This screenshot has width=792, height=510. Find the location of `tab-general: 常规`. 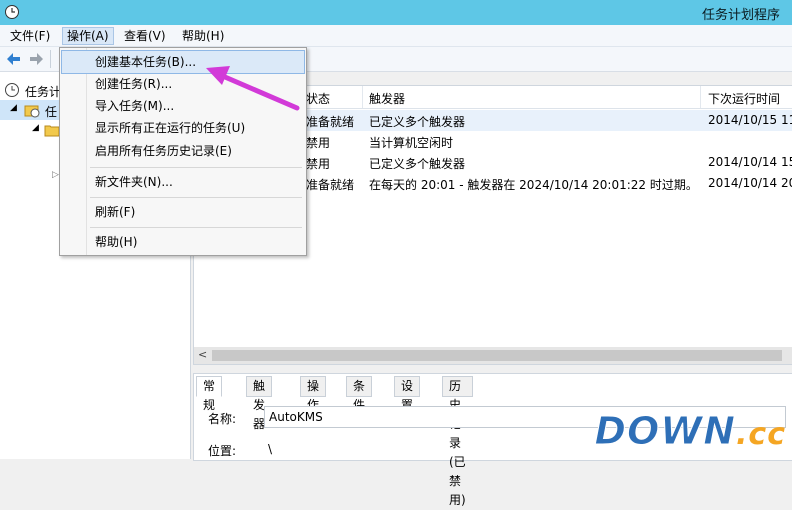

tab-general: 常规 is located at coordinates (209, 394).